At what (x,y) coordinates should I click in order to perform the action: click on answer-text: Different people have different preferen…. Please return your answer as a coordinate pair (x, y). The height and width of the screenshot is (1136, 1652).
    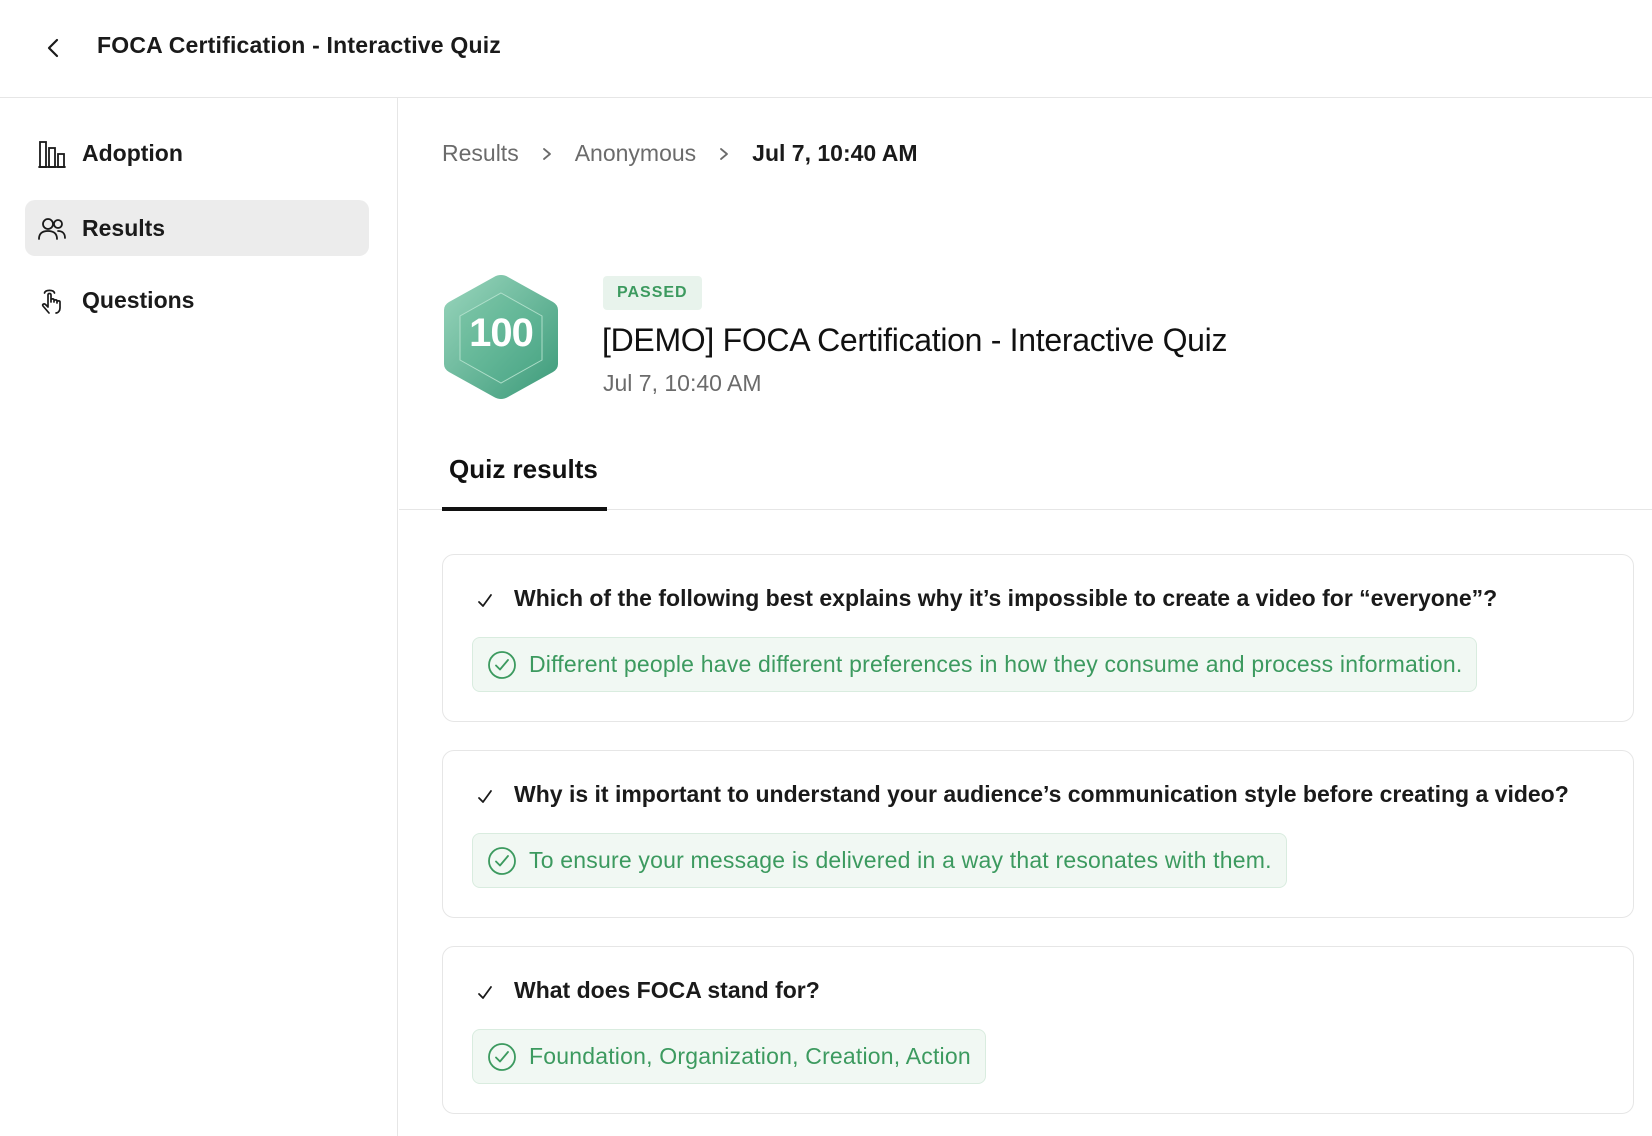
    Looking at the image, I should click on (996, 664).